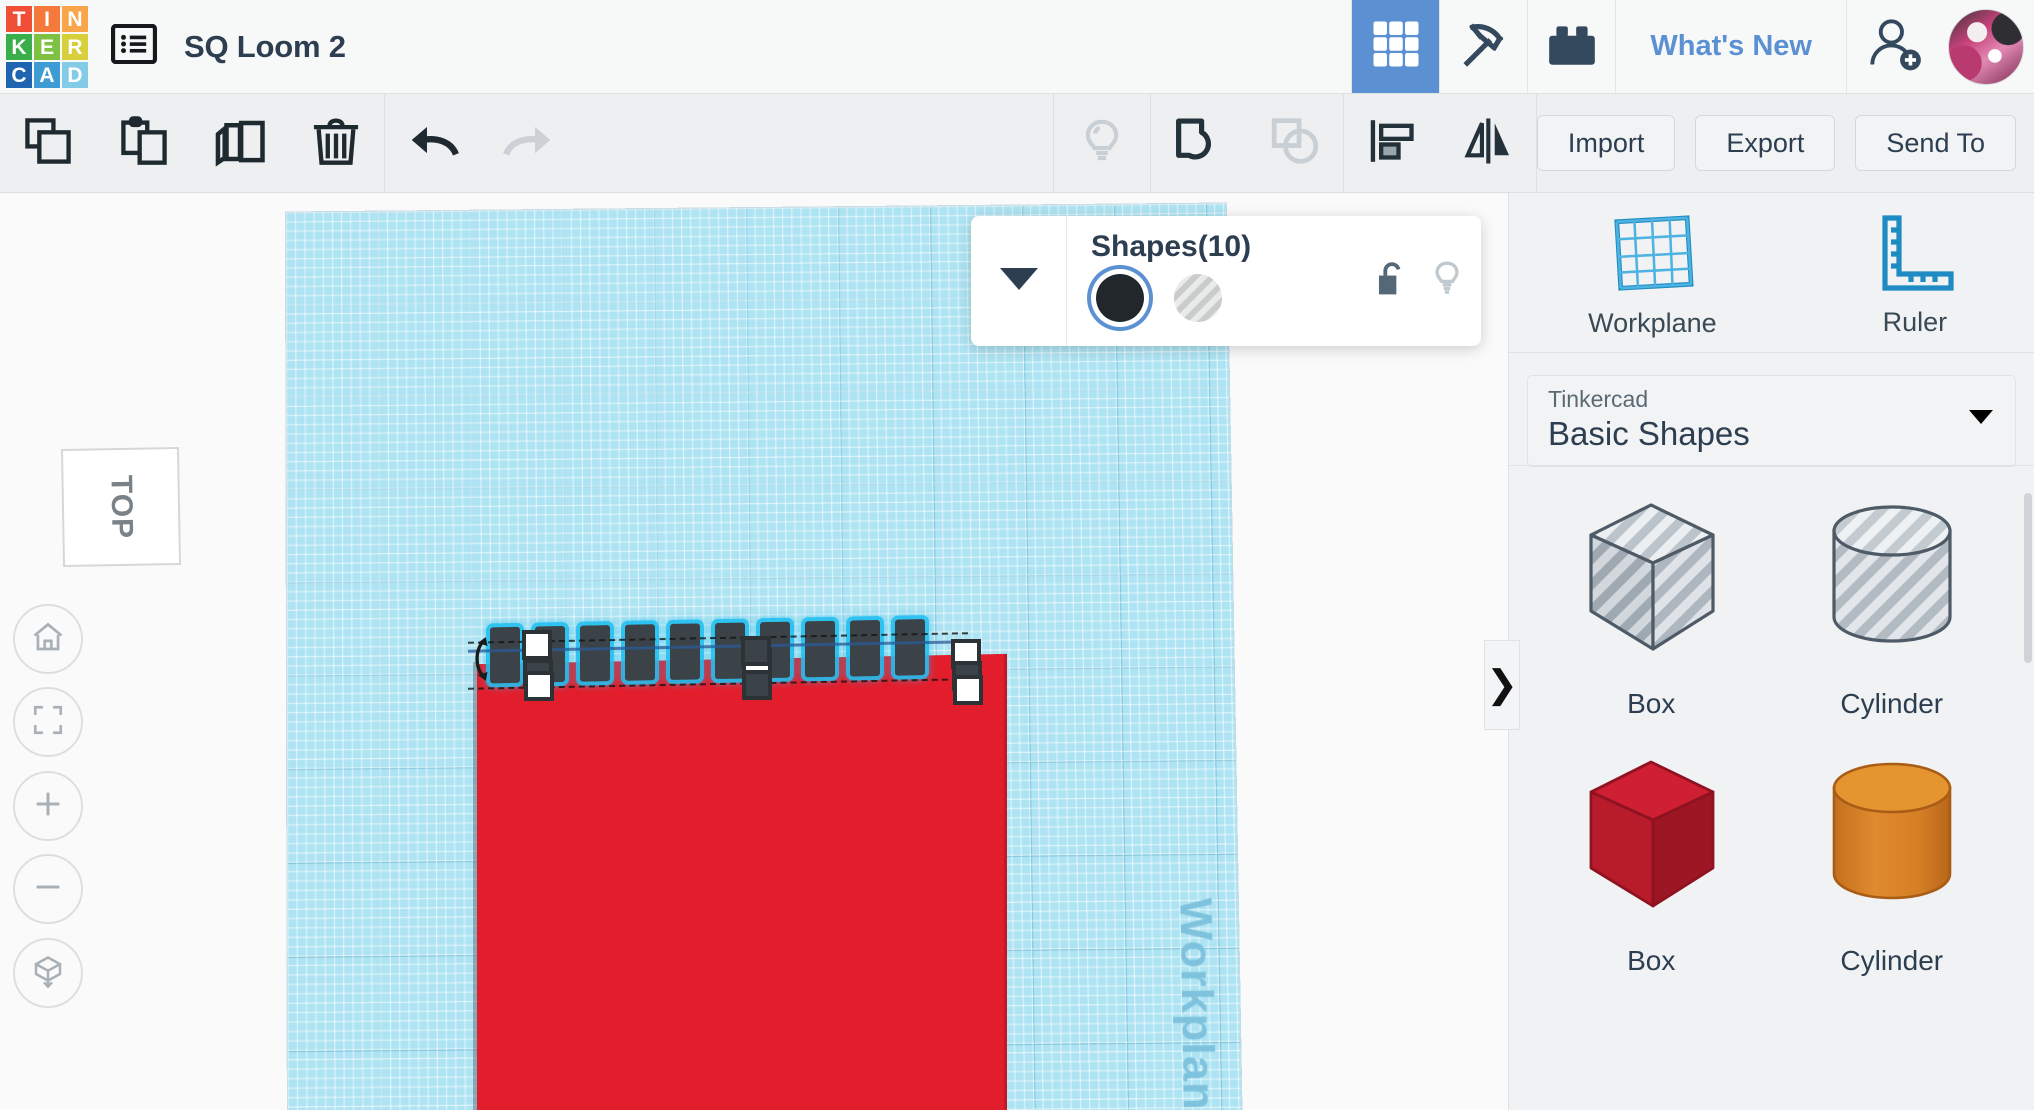  Describe the element at coordinates (757, 685) in the screenshot. I see `resize-handle-center-bottom` at that location.